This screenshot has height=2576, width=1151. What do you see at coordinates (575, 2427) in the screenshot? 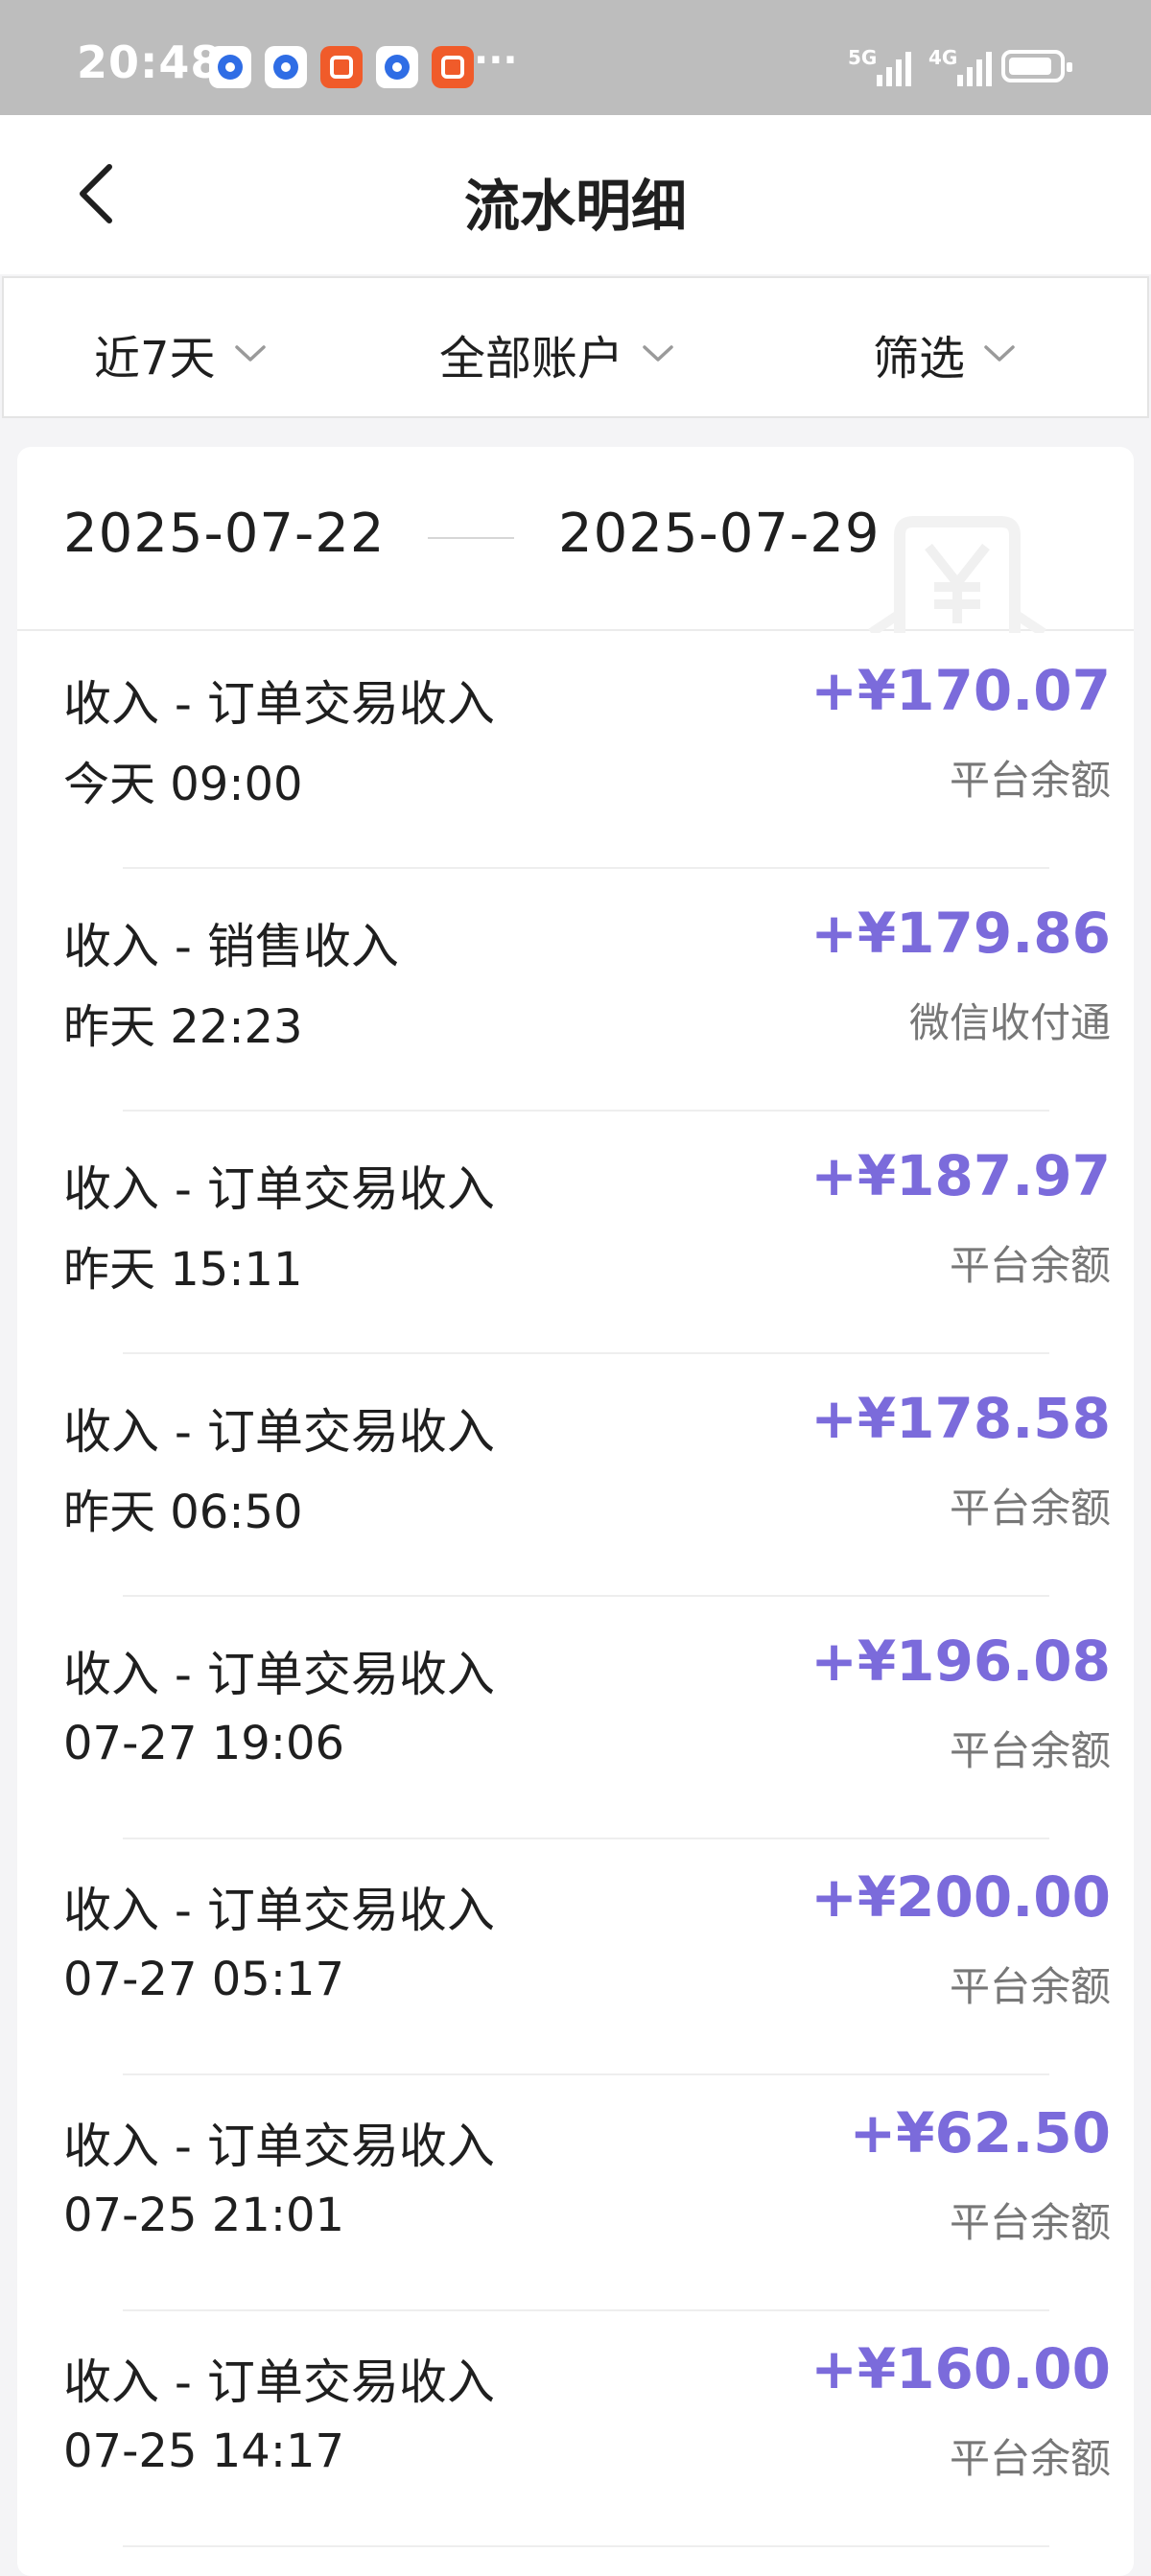
I see `transaction-item: 收入 - 订单交易收入 07-25 14:17 +¥160.00 平台余额` at bounding box center [575, 2427].